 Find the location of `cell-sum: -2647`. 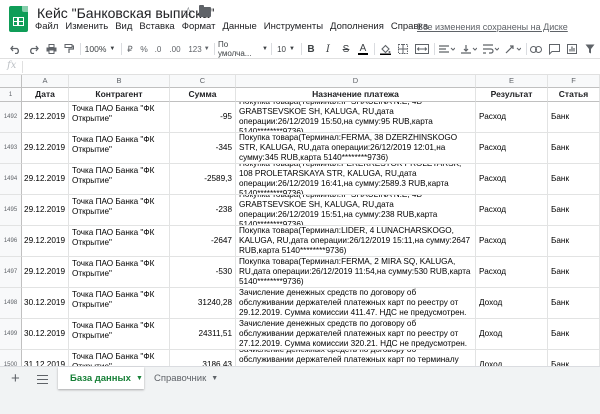

cell-sum: -2647 is located at coordinates (203, 241).